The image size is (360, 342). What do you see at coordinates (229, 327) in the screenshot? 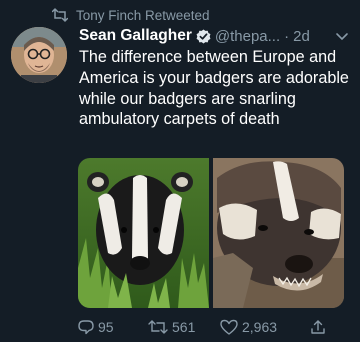
I see `heart-icon` at bounding box center [229, 327].